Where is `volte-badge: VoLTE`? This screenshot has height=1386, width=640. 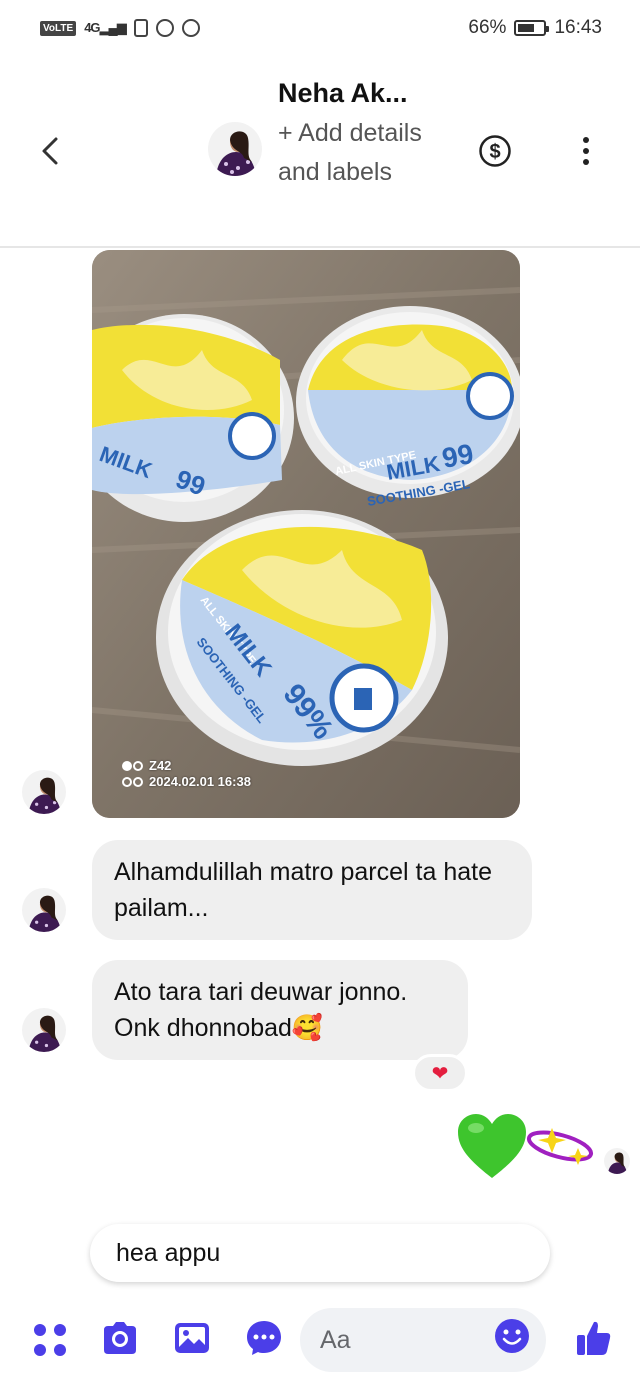 volte-badge: VoLTE is located at coordinates (58, 28).